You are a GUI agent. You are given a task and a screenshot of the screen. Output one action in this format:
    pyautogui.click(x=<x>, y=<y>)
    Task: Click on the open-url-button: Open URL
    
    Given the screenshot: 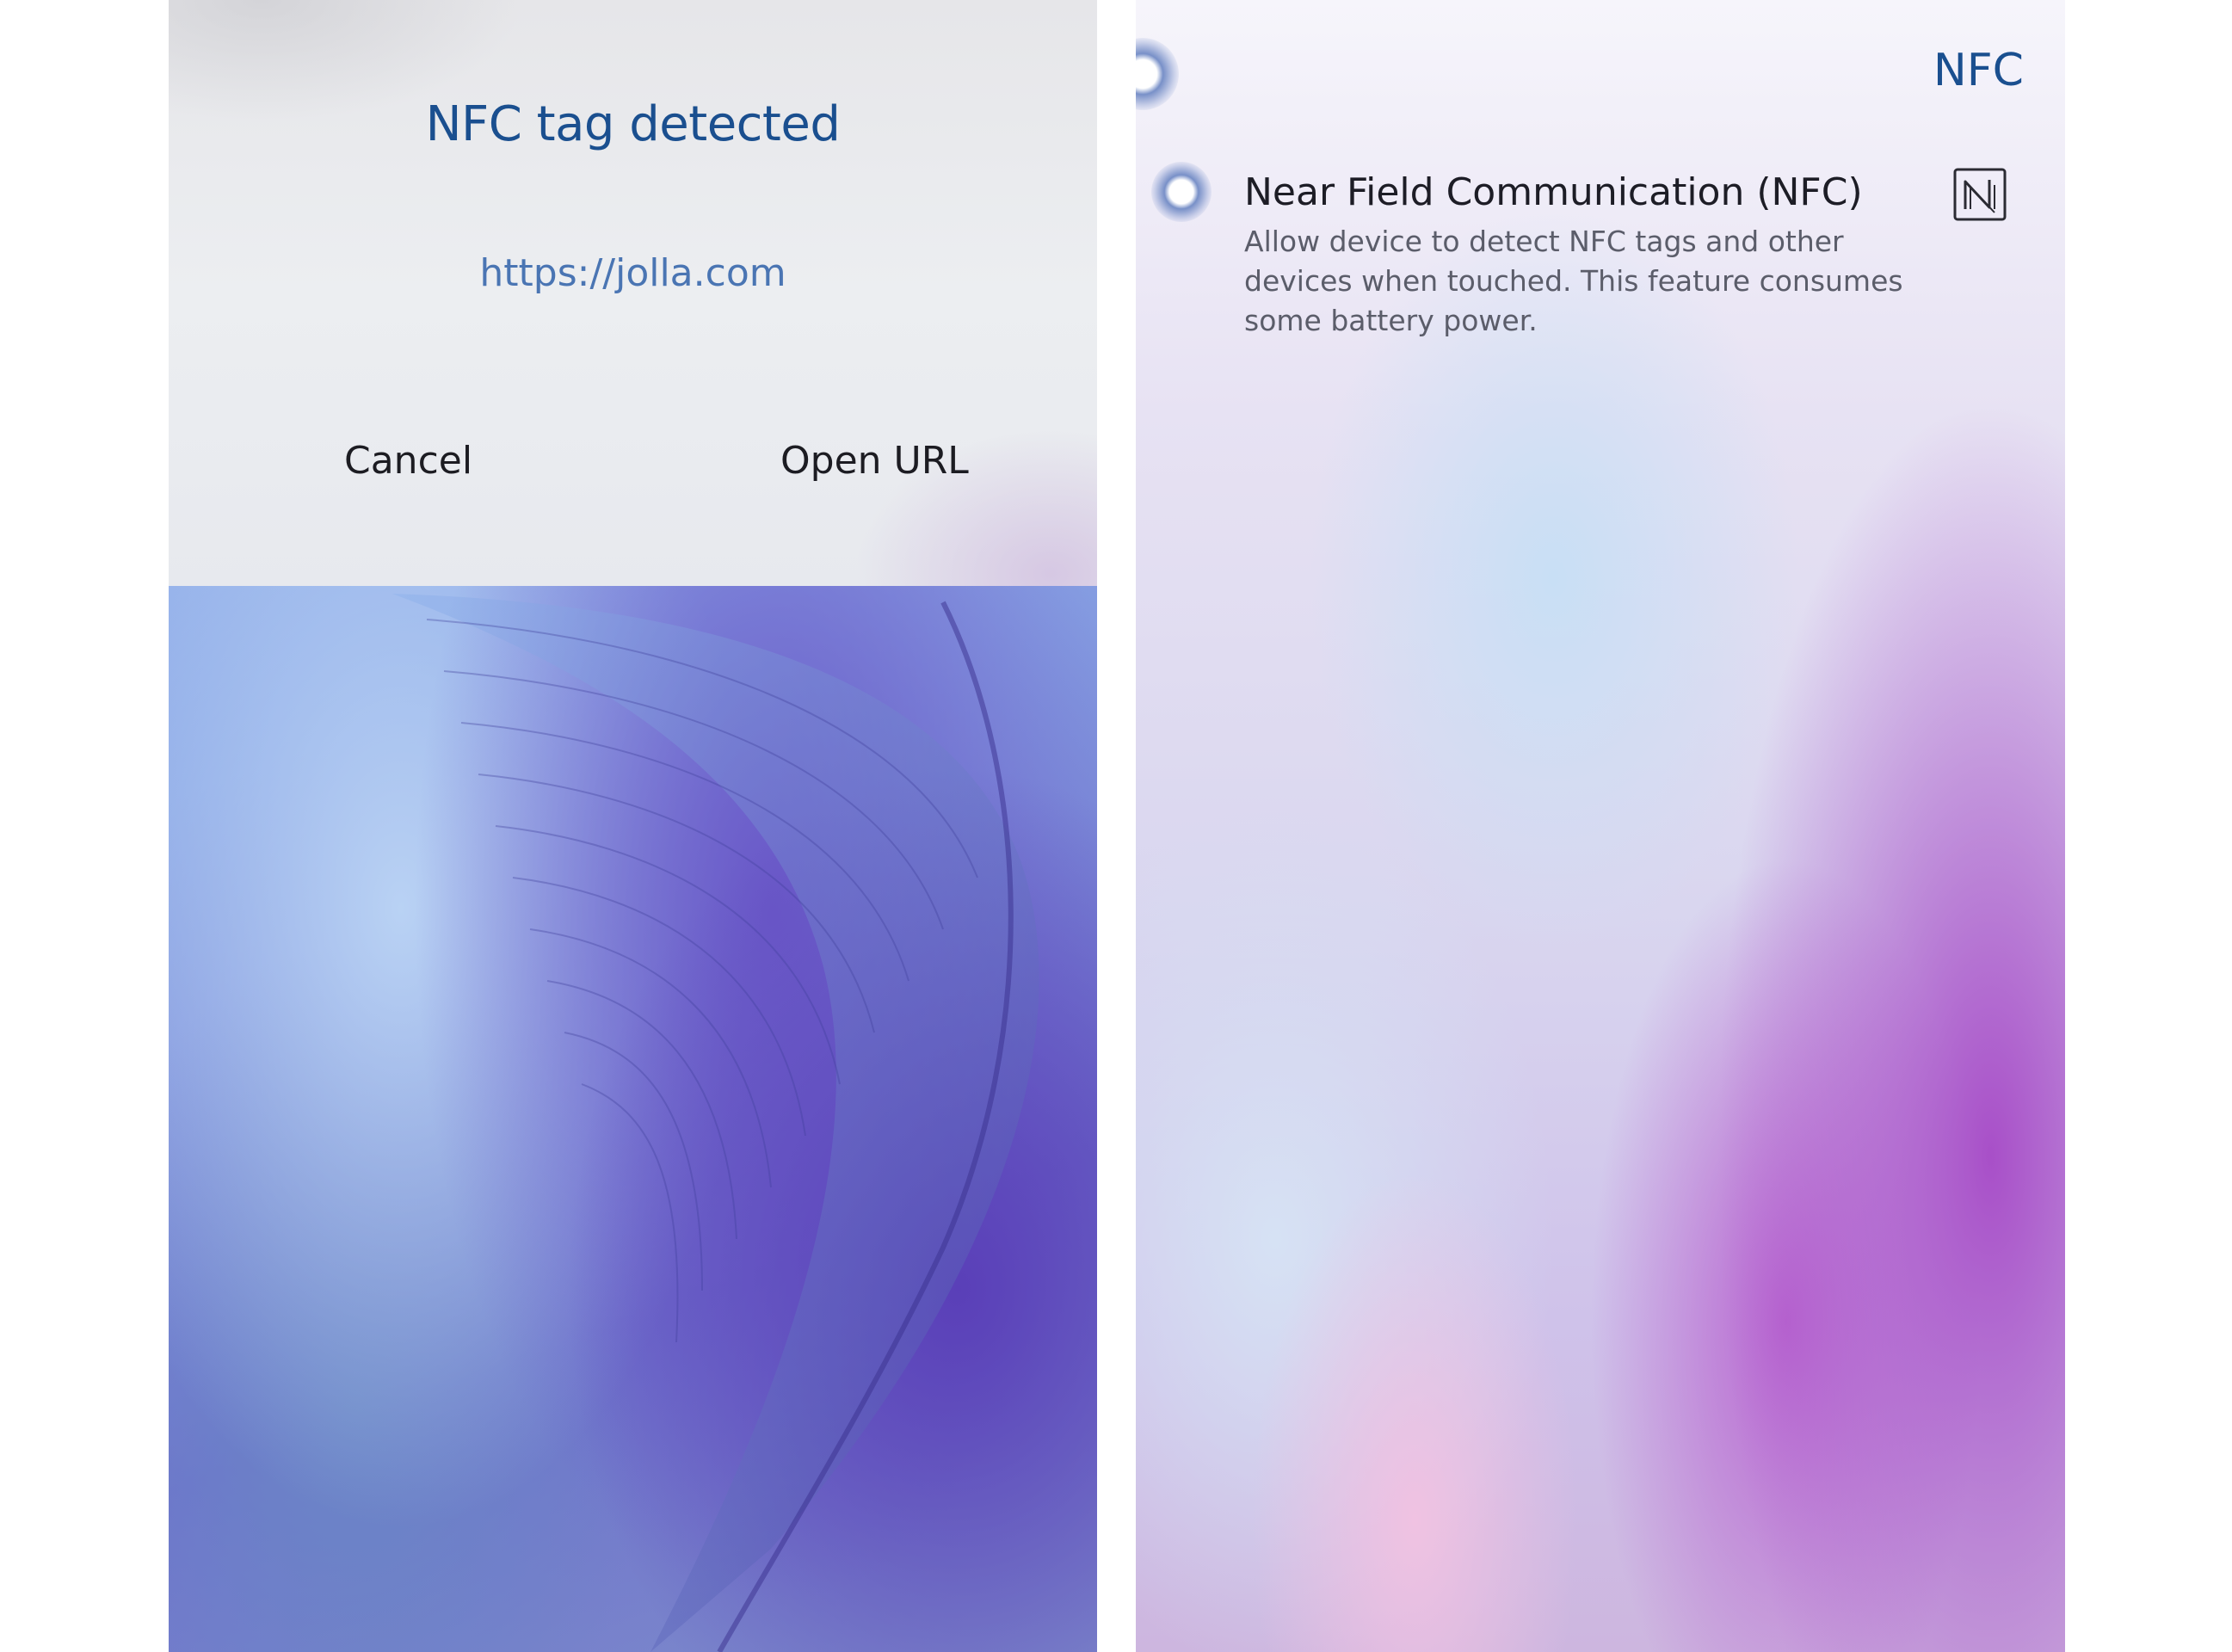 What is the action you would take?
    pyautogui.click(x=875, y=461)
    